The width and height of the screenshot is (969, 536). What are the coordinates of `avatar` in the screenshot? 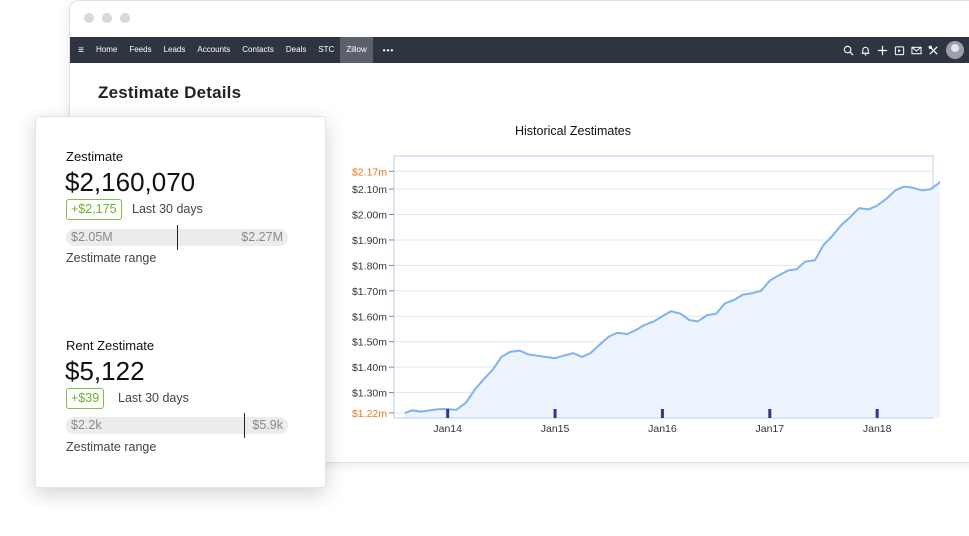 It's located at (955, 50).